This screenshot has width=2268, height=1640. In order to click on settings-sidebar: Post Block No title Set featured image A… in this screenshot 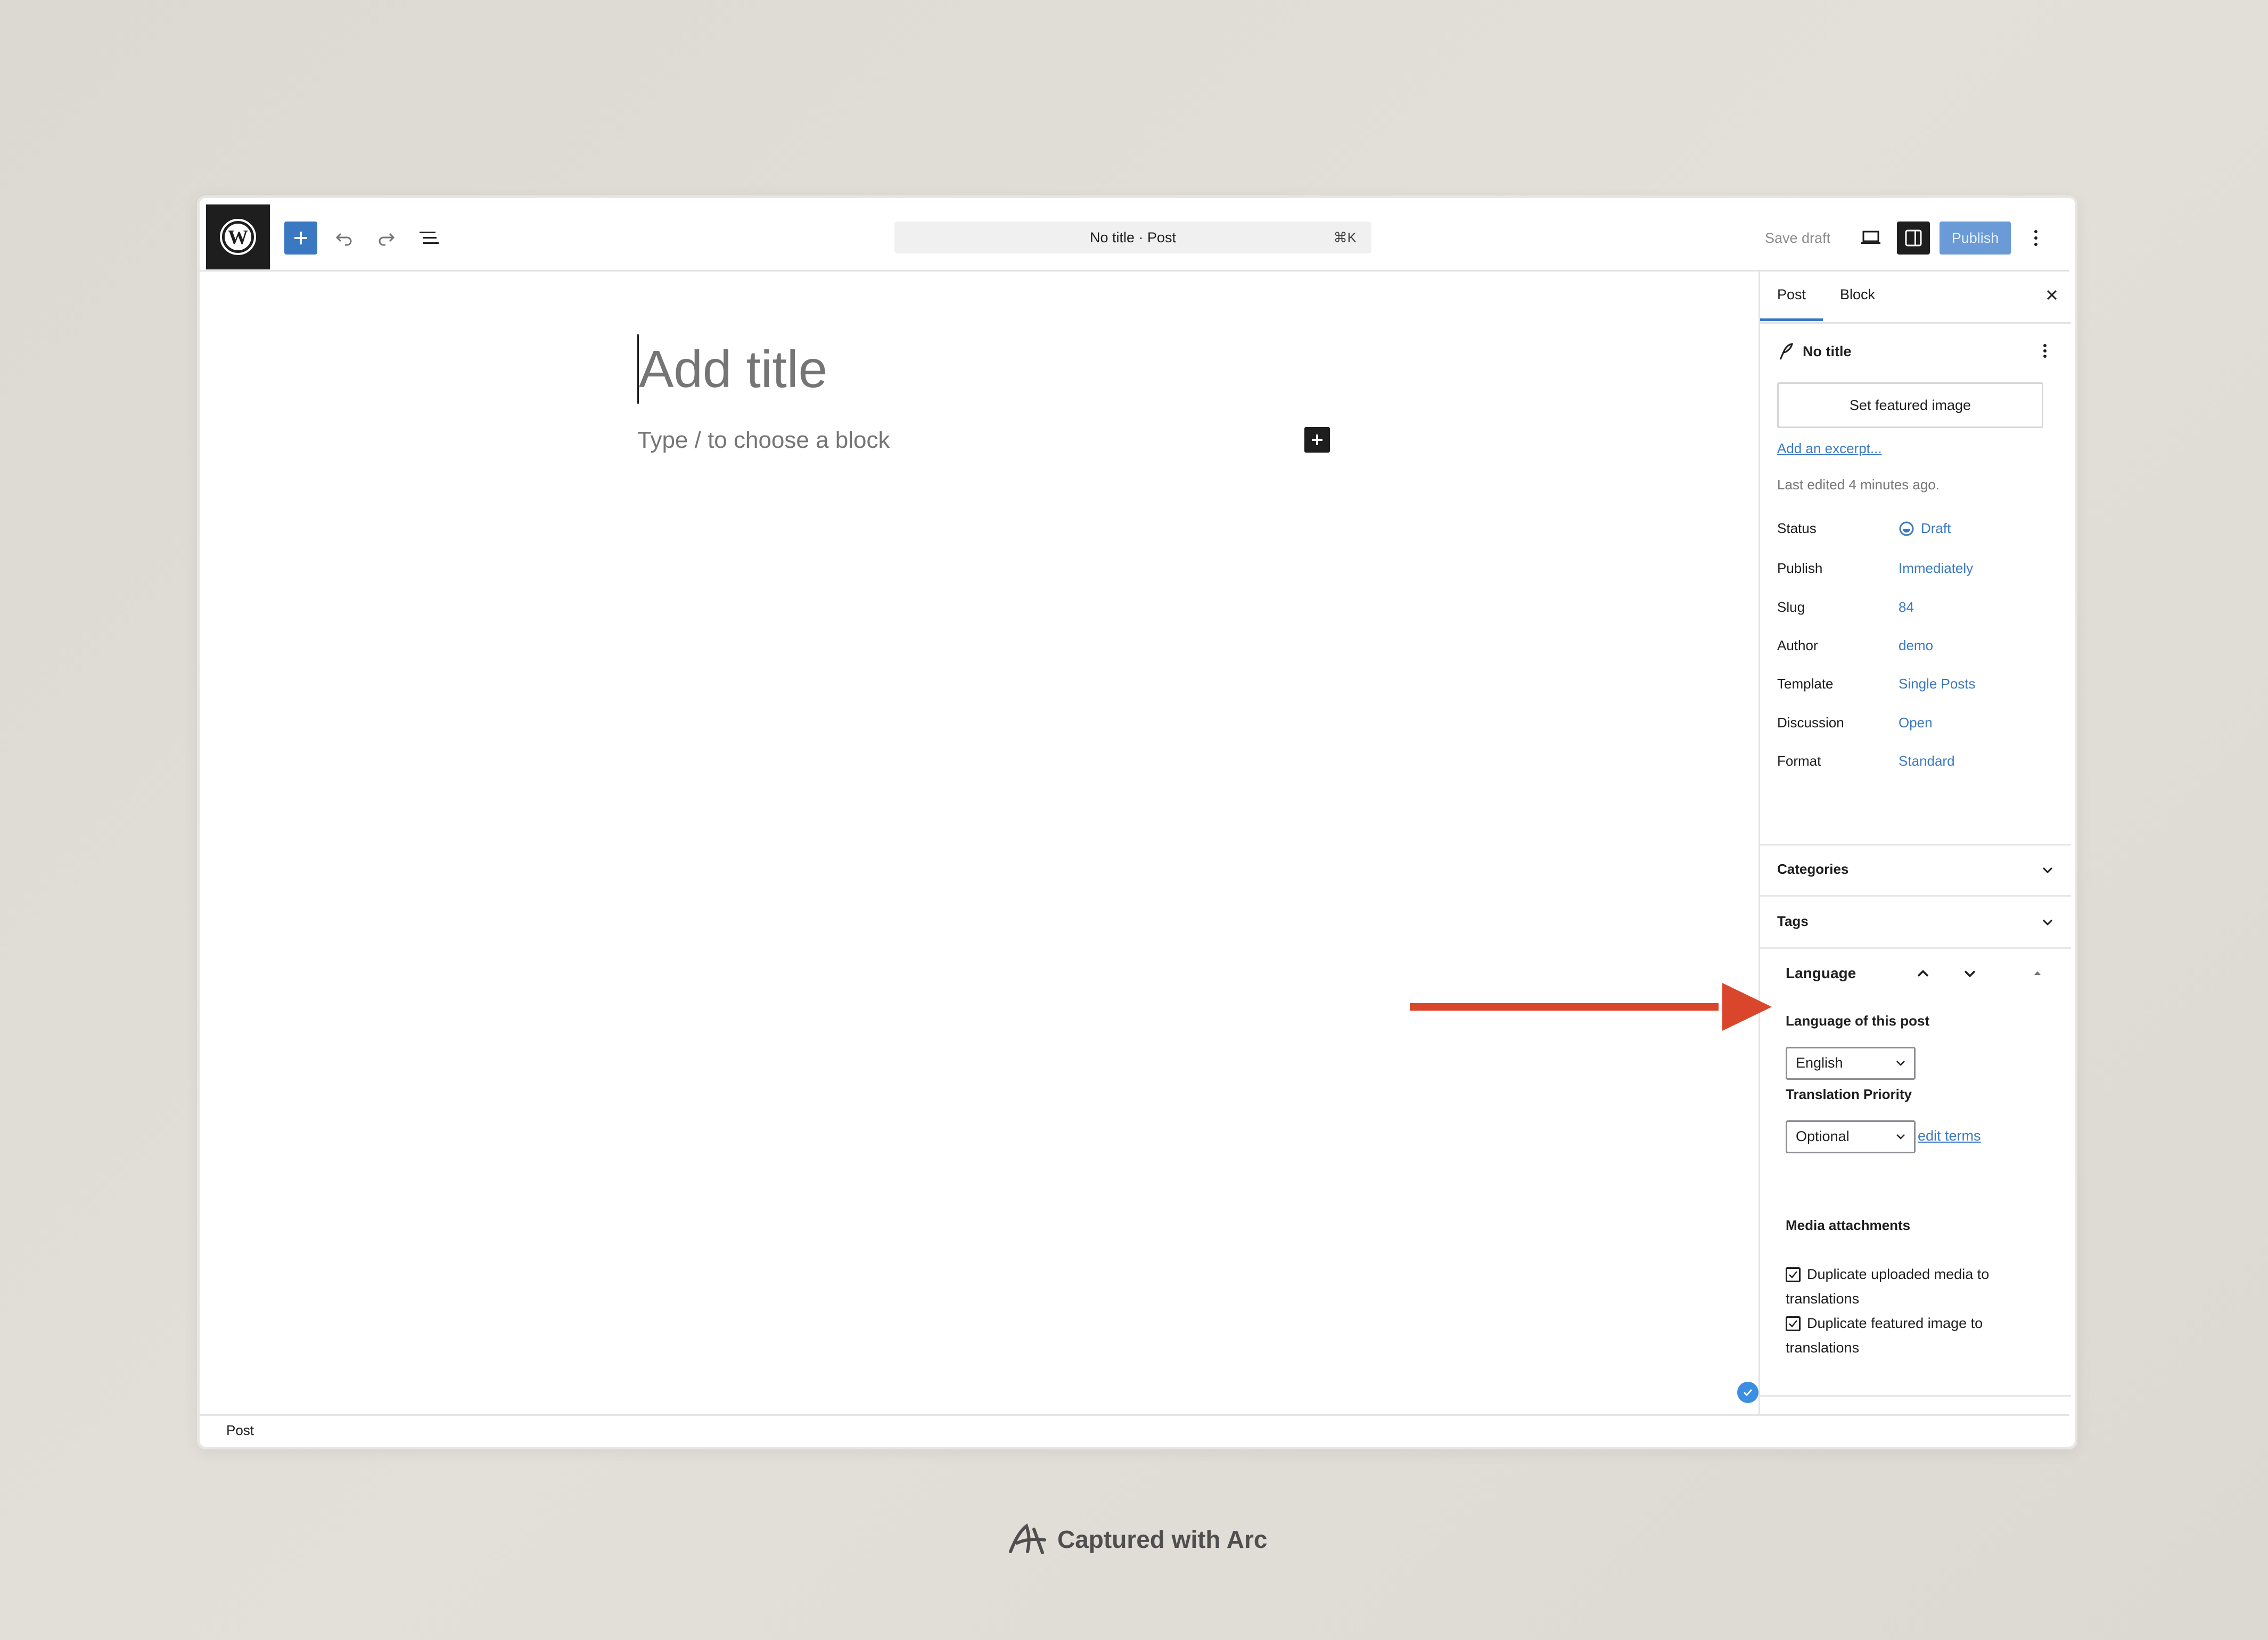, I will do `click(1914, 843)`.